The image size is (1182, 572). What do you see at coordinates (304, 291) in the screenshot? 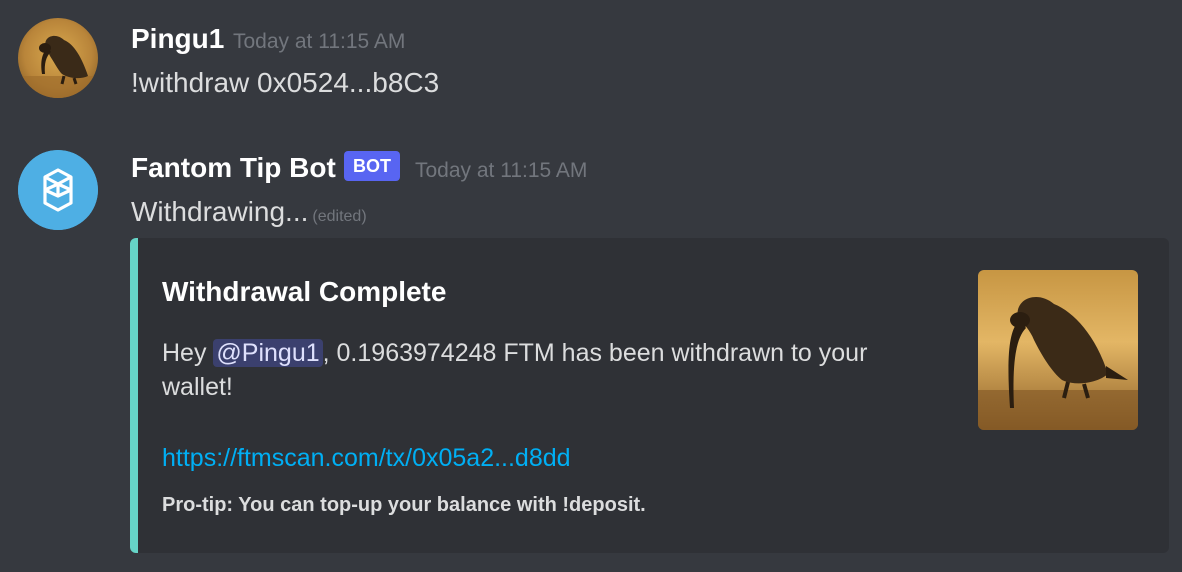
I see `embed-title: Withdrawal Complete` at bounding box center [304, 291].